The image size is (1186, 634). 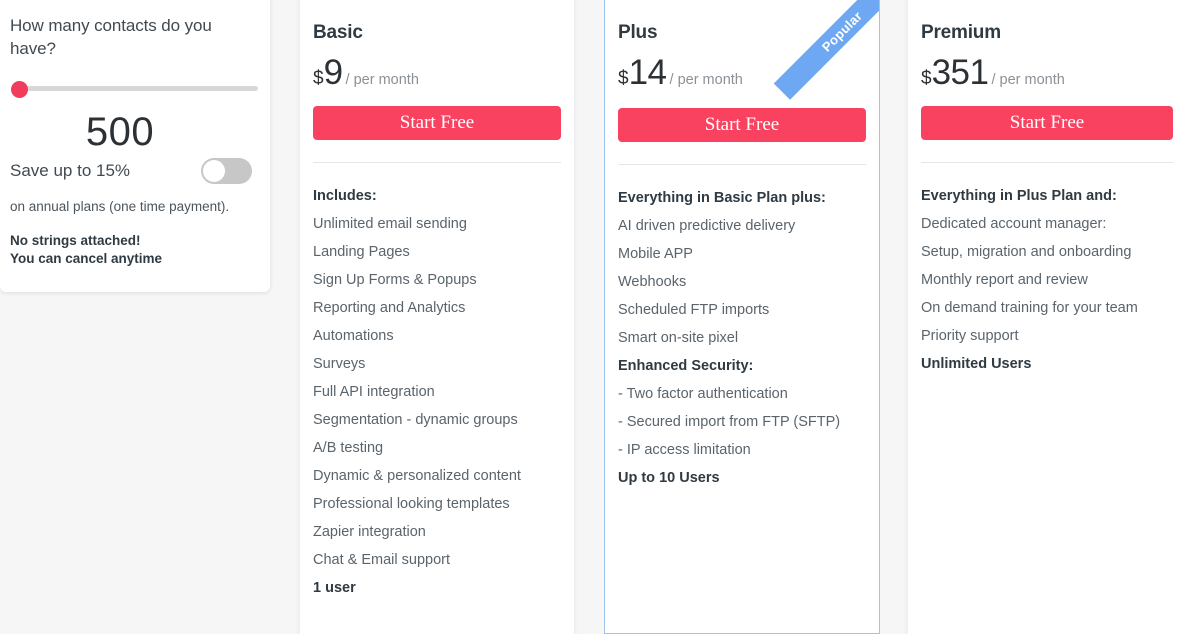 What do you see at coordinates (652, 282) in the screenshot?
I see `list-item: Webhooks` at bounding box center [652, 282].